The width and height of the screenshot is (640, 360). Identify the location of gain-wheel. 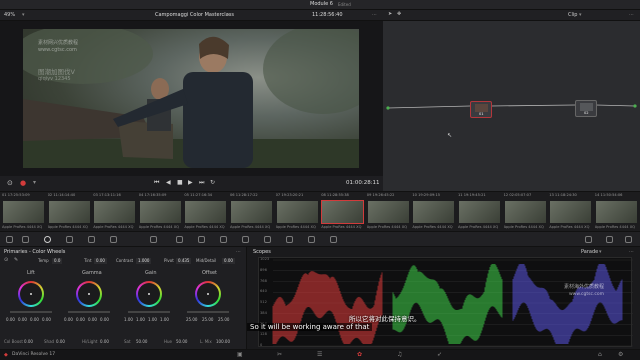
(149, 294).